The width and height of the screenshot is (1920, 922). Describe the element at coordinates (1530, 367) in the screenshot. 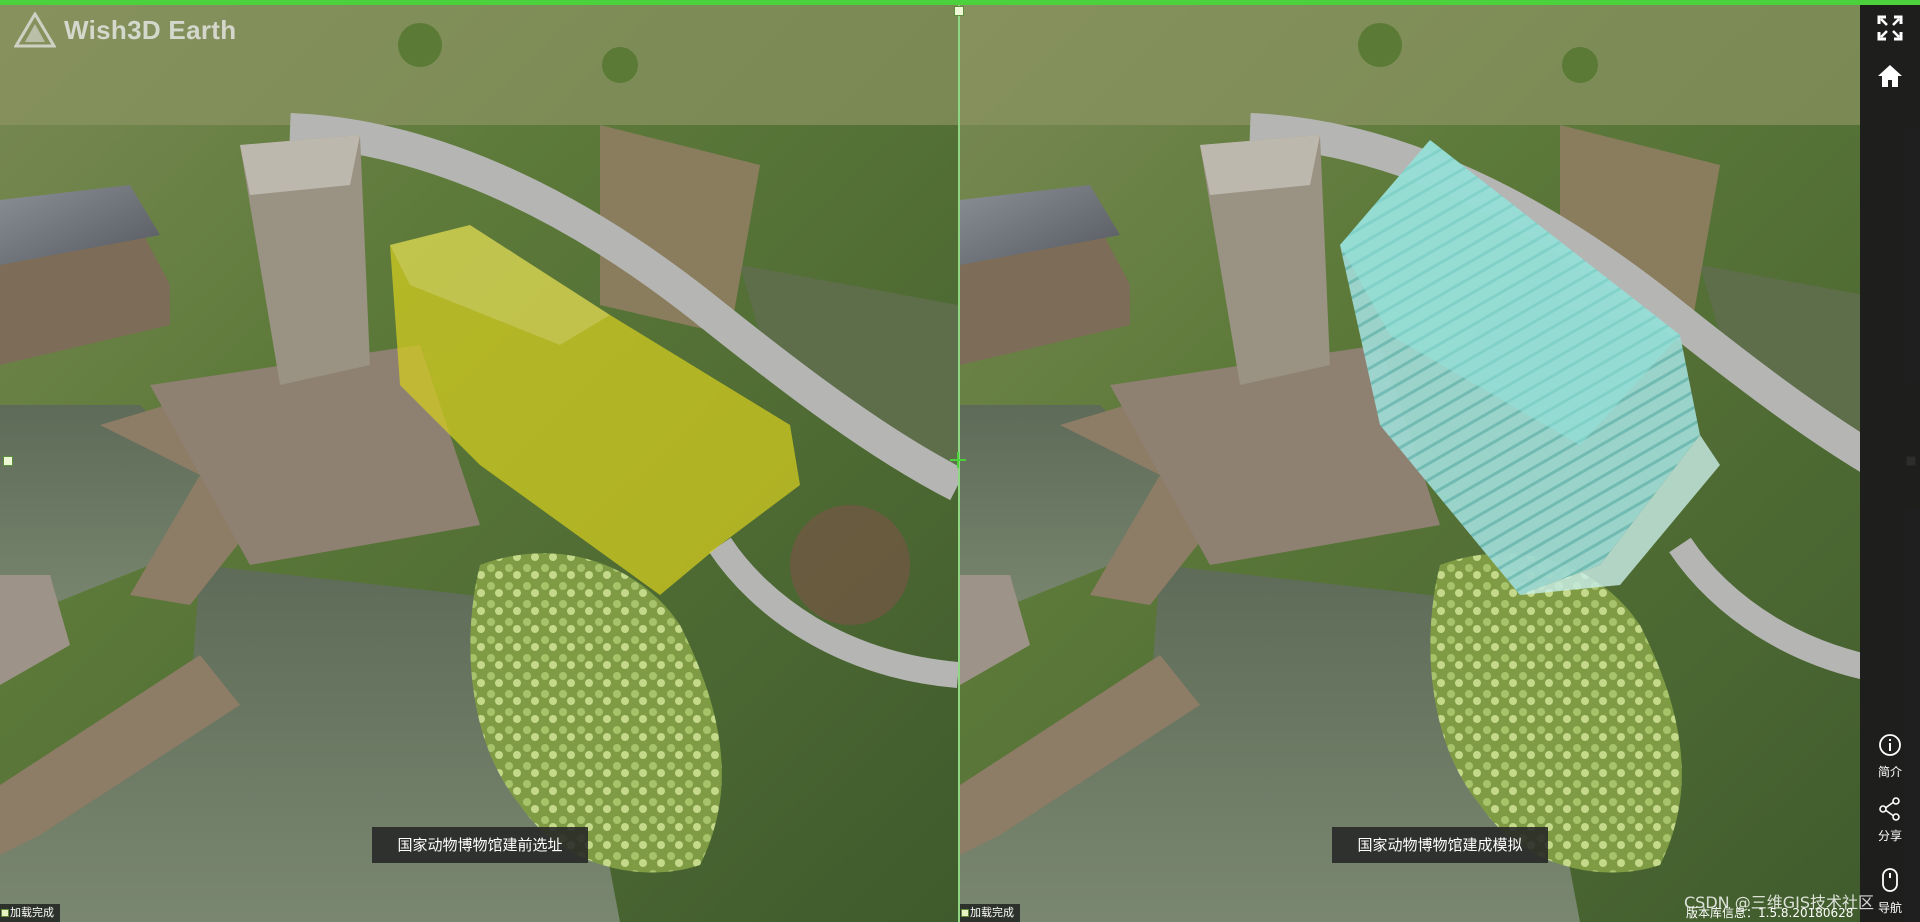

I see `building-model-right` at that location.